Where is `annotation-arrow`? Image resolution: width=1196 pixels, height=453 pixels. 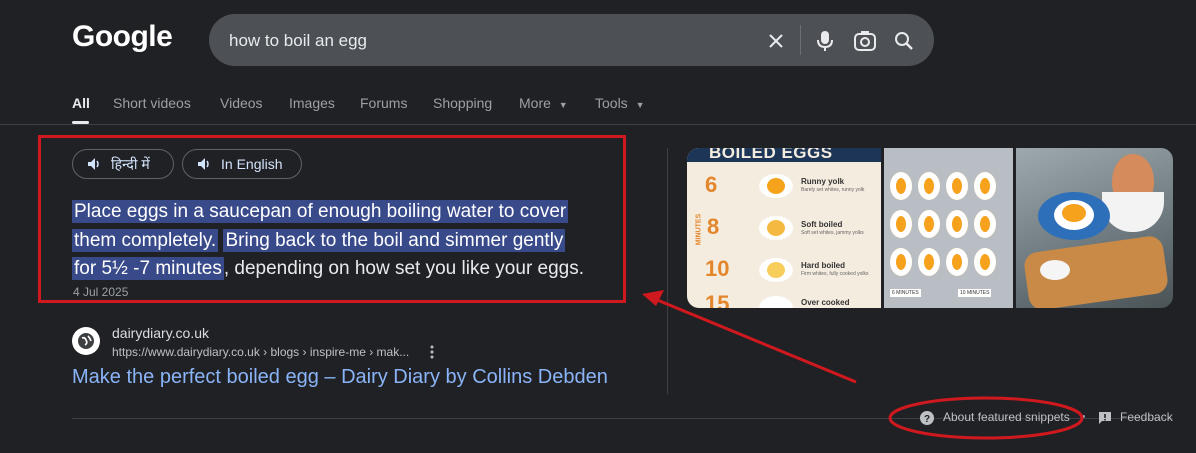 annotation-arrow is located at coordinates (753, 339).